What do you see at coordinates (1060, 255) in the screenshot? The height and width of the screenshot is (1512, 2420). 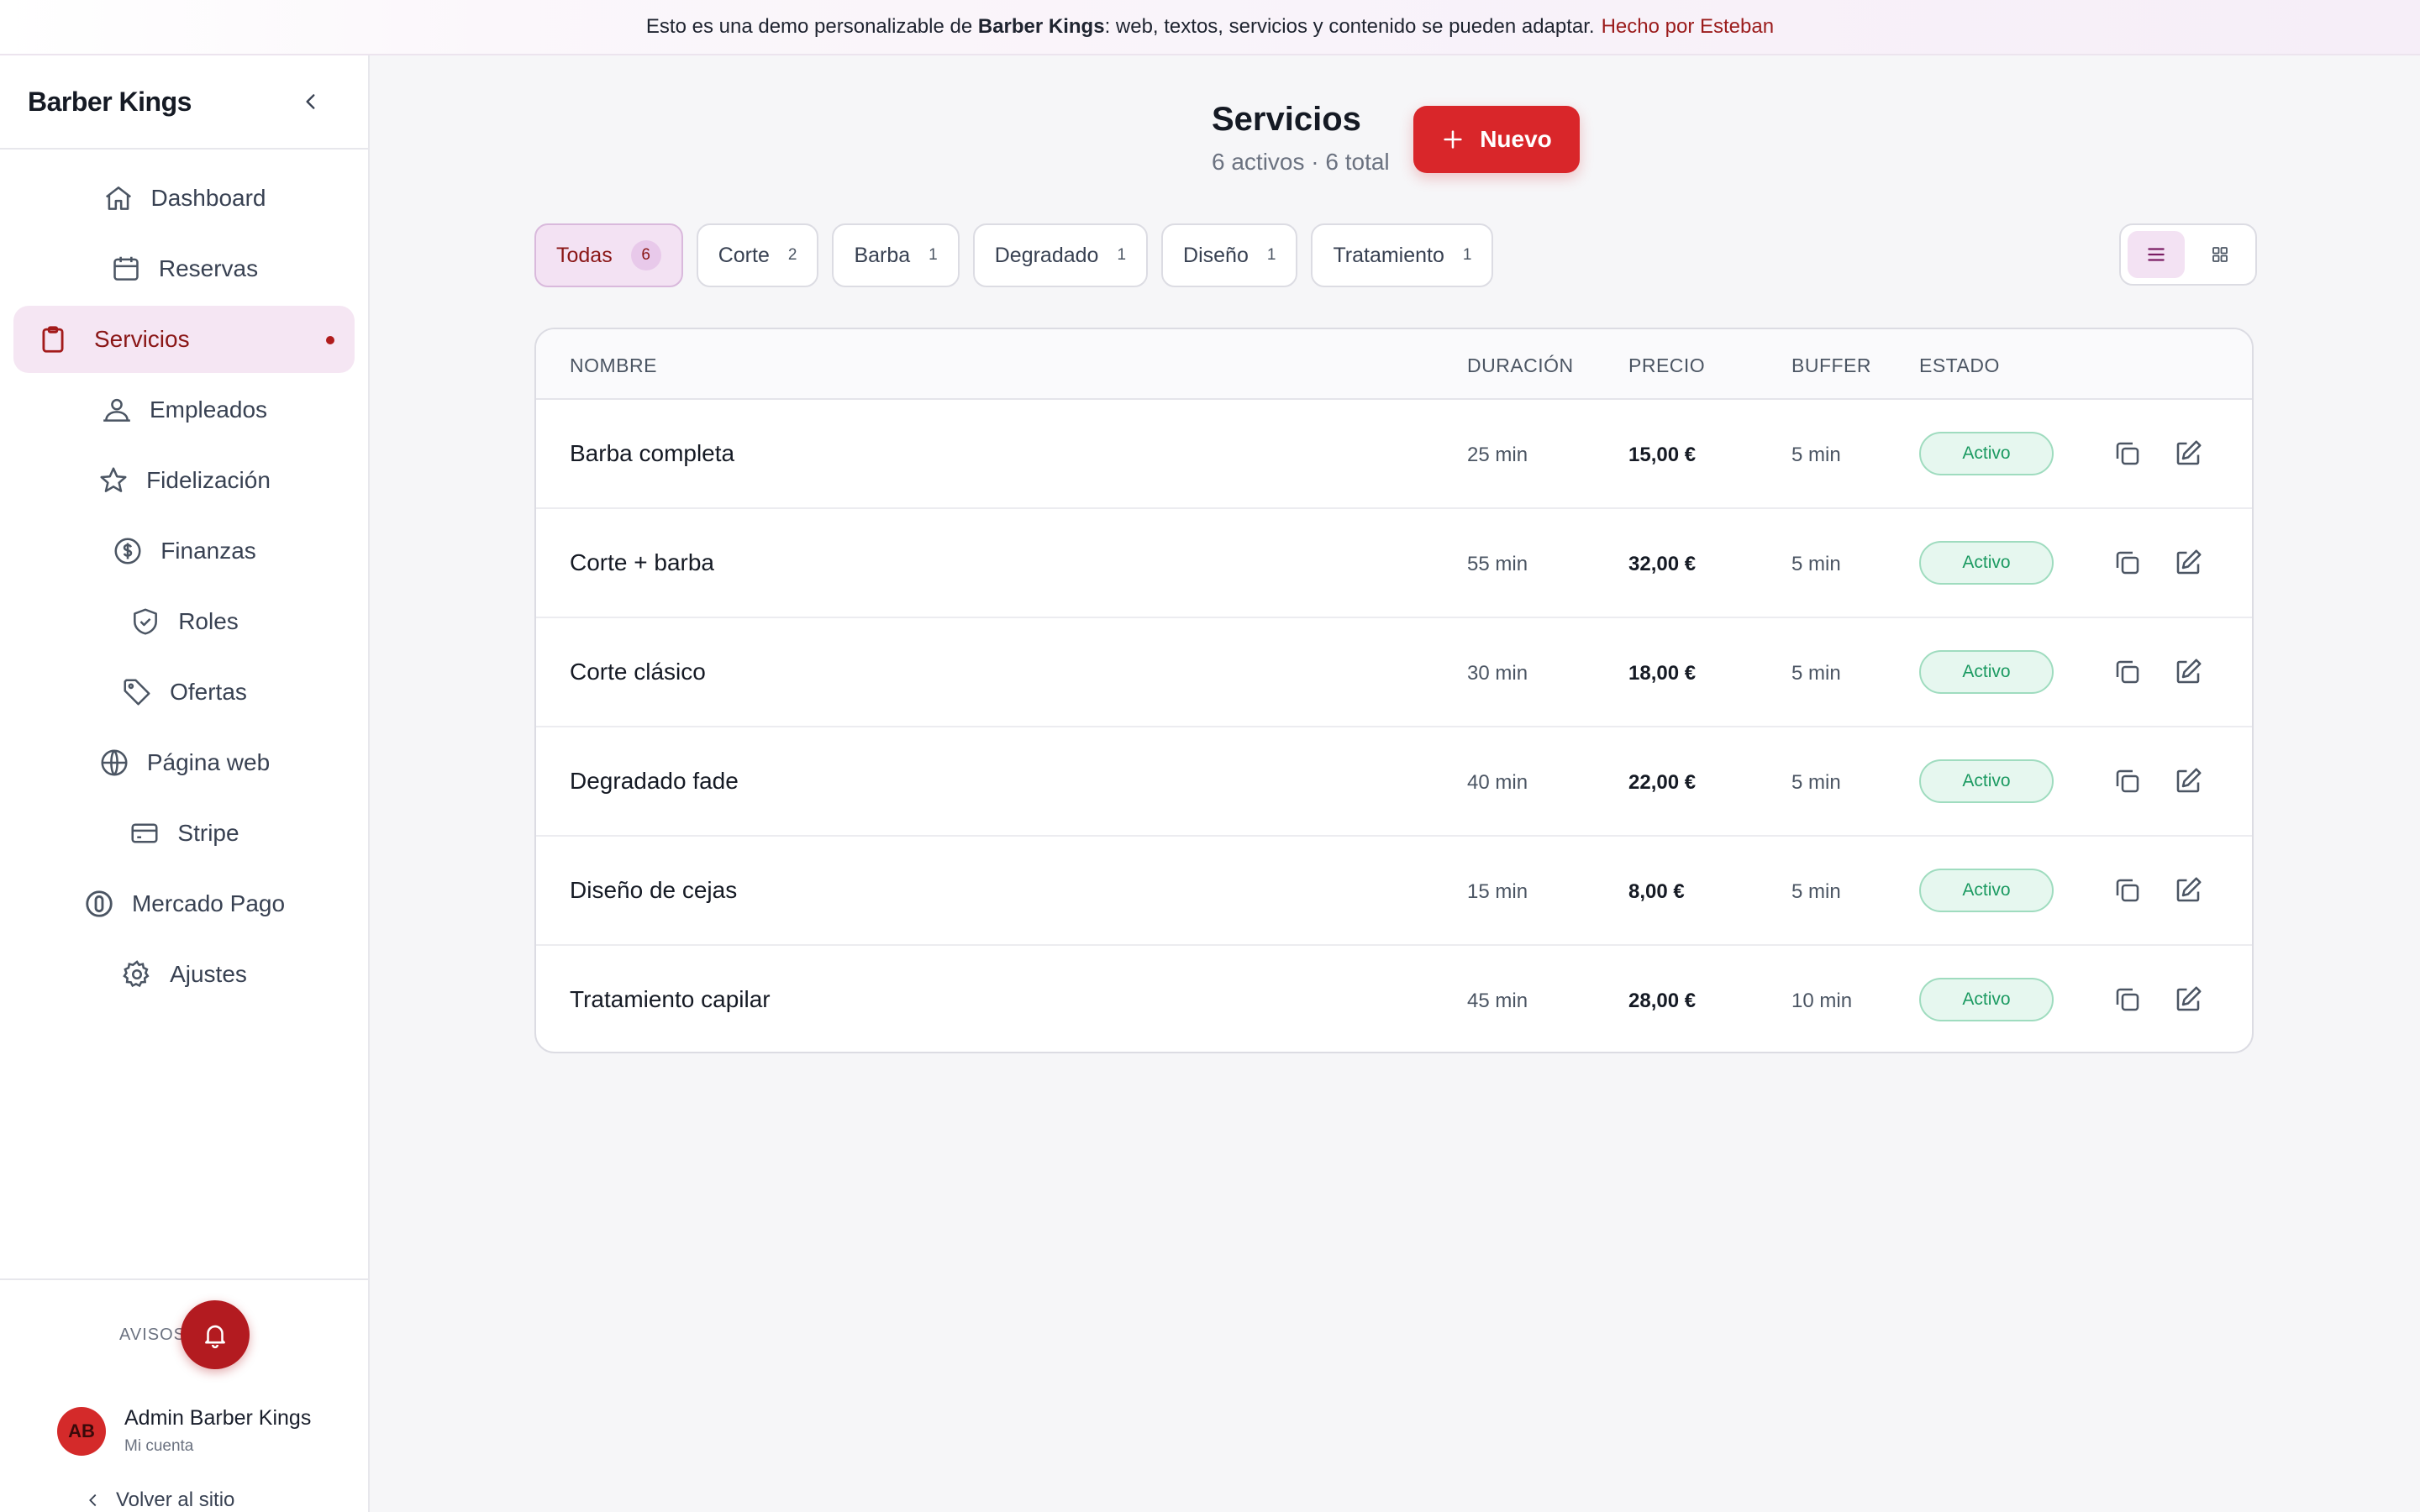 I see `filter-chip-degradado: Degradado 1` at bounding box center [1060, 255].